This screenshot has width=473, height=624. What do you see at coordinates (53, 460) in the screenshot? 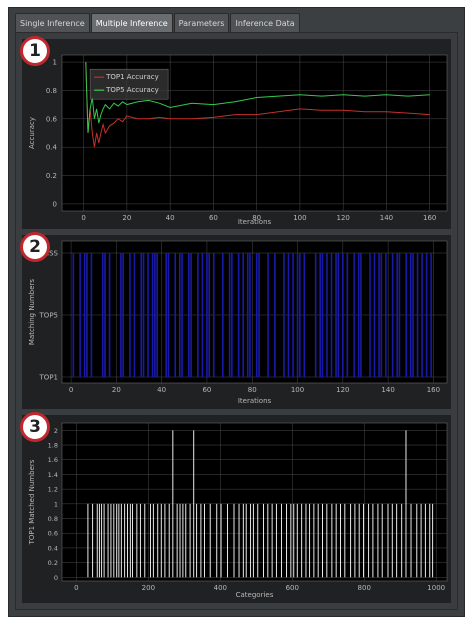
I see `y-tick-label: 1.6` at bounding box center [53, 460].